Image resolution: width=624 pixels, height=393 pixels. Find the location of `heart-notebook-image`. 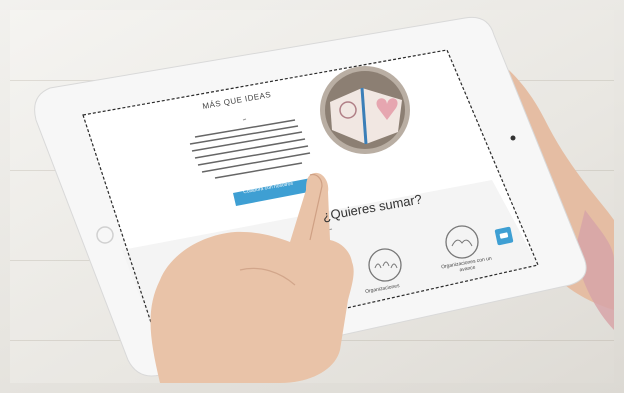

heart-notebook-image is located at coordinates (365, 110).